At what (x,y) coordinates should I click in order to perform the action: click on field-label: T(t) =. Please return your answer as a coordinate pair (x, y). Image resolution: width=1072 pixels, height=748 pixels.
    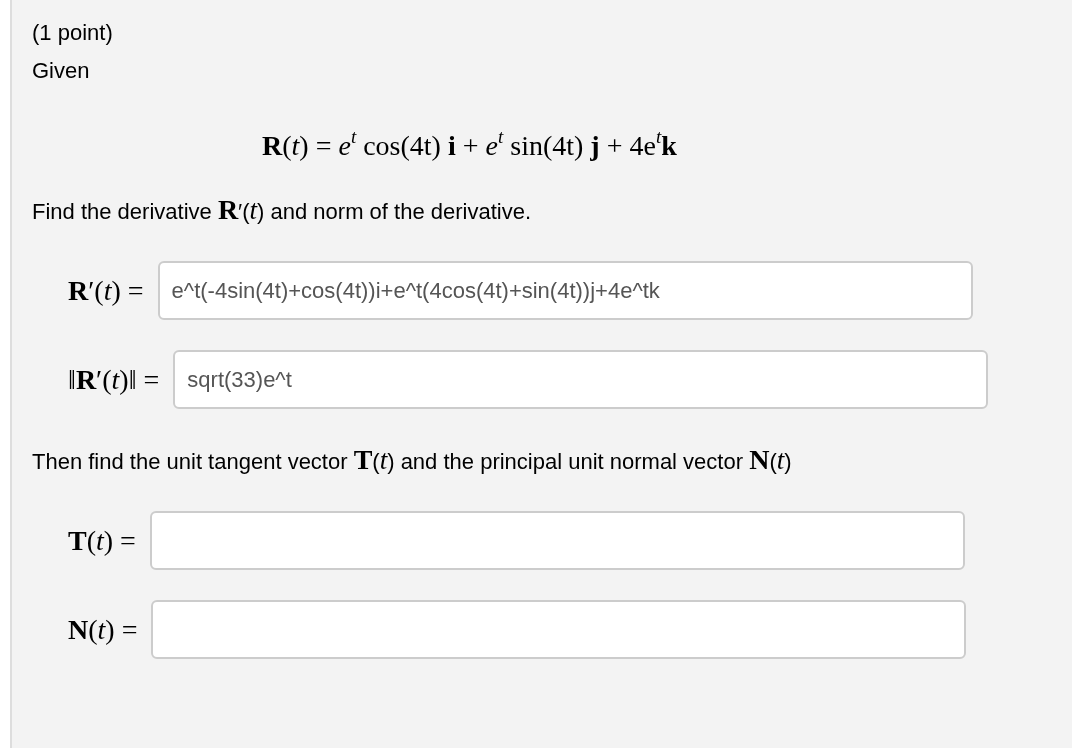
    Looking at the image, I should click on (102, 540).